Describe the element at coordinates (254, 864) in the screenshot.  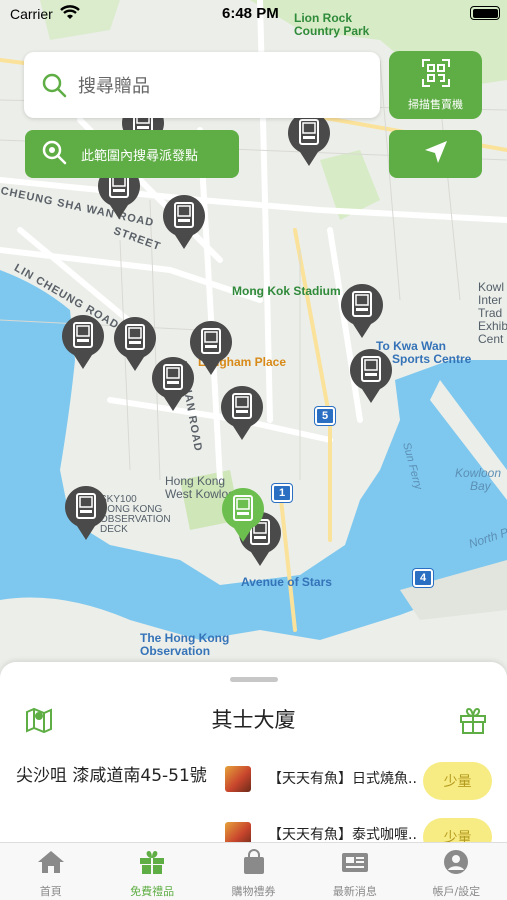
I see `shopping-bag-icon` at that location.